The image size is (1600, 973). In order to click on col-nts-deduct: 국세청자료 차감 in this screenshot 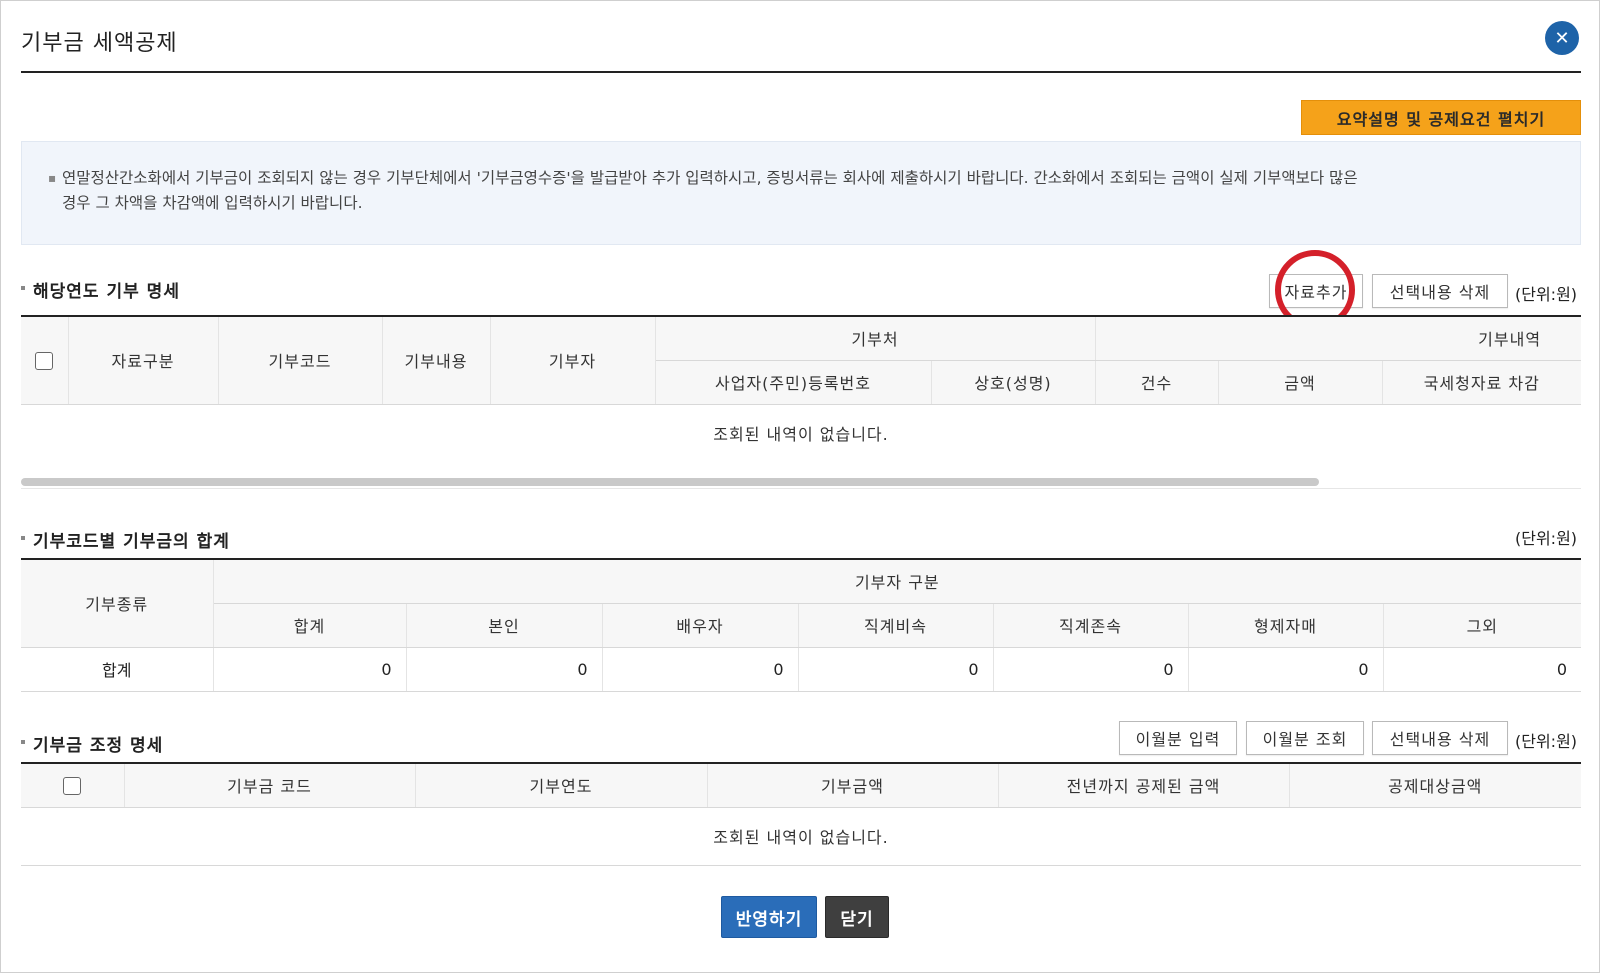, I will do `click(1482, 382)`.